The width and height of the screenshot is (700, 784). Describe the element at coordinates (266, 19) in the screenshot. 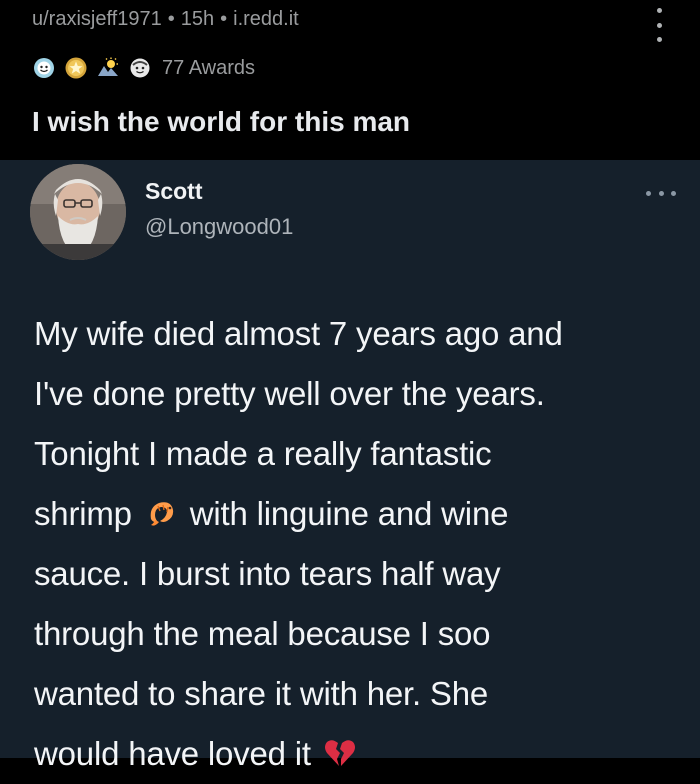

I see `post-domain-link: i.redd.it` at that location.